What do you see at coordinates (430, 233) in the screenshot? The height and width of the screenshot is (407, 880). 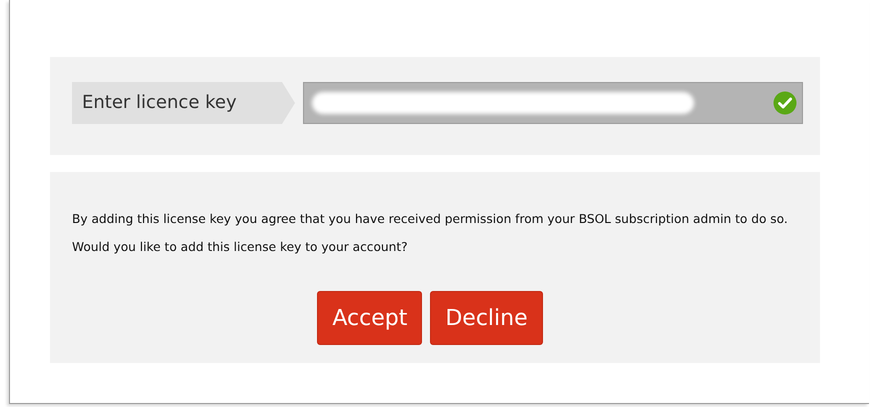 I see `confirmation-message: By adding this license key you agree that you have received permission from your BSOL subscription admin to do so. Would you like to add this license key to your account?` at bounding box center [430, 233].